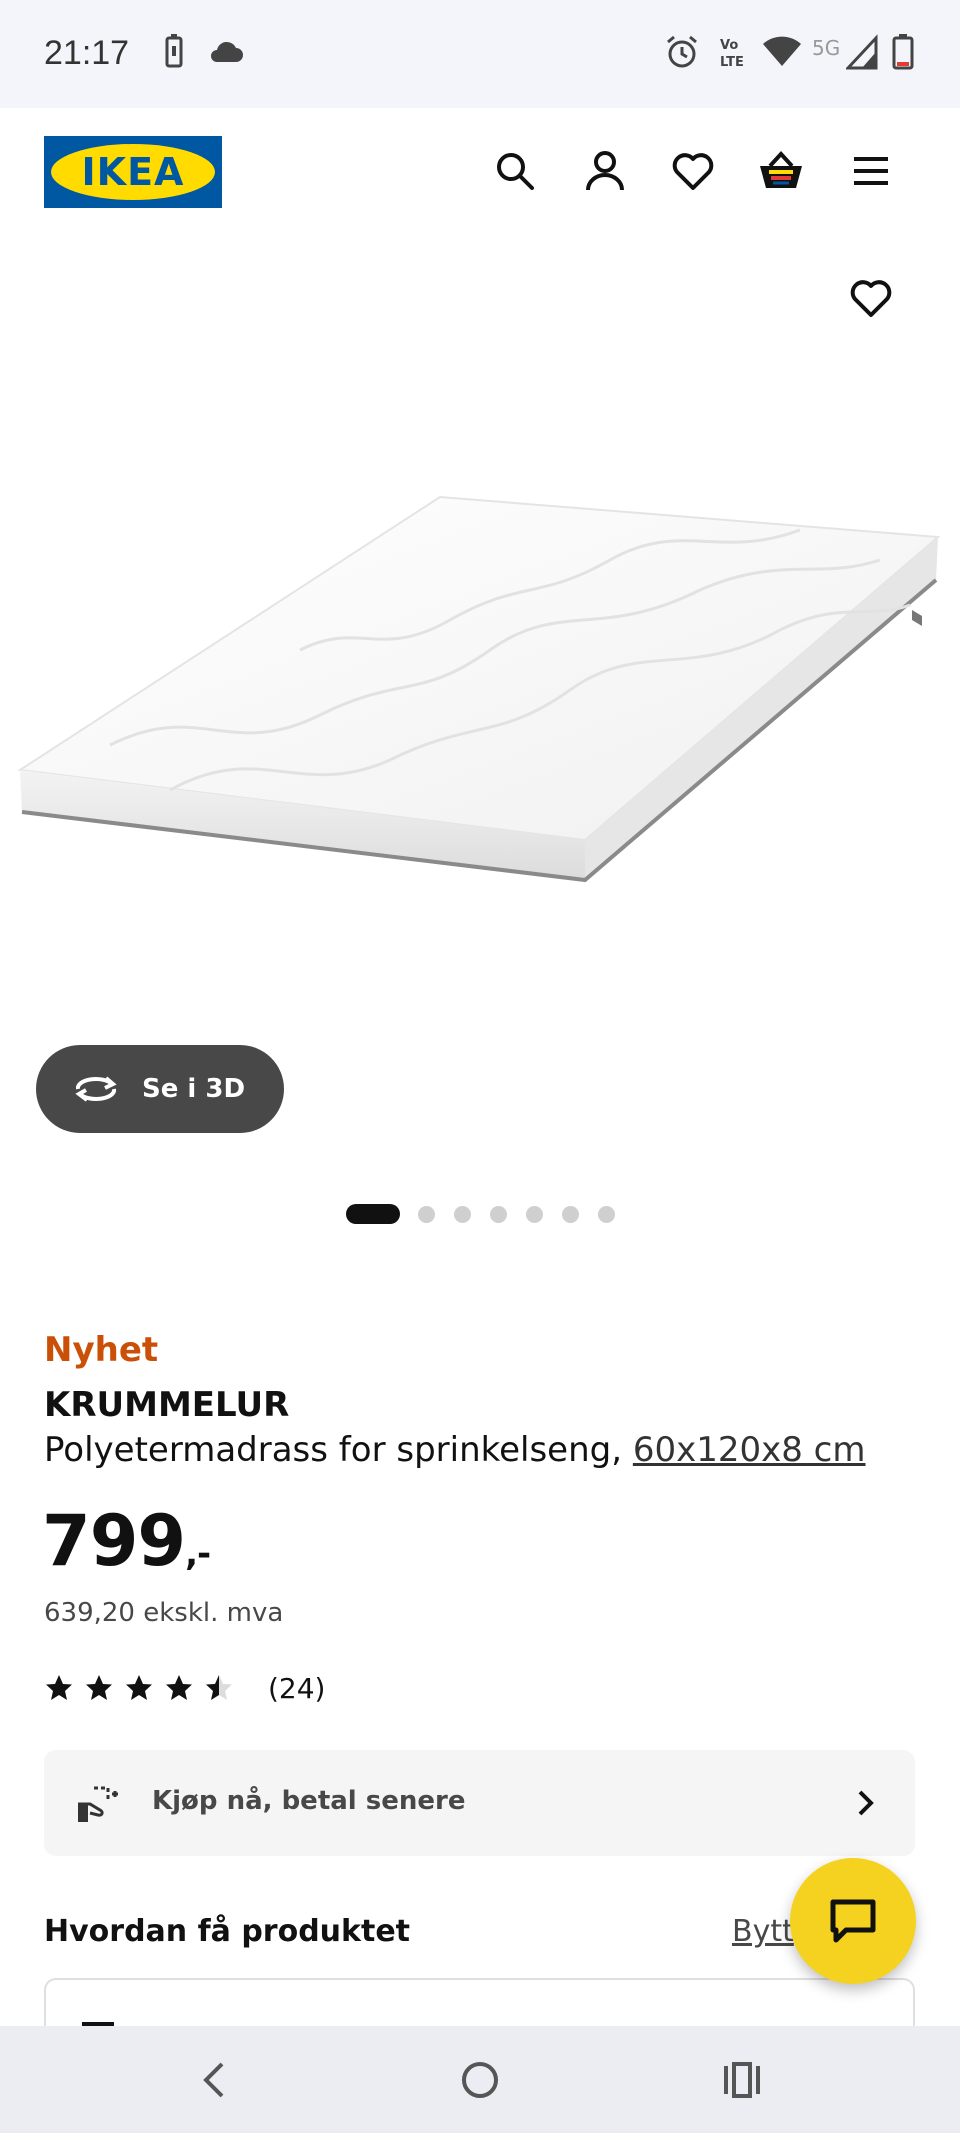 This screenshot has height=2133, width=960. What do you see at coordinates (781, 171) in the screenshot?
I see `basket-icon` at bounding box center [781, 171].